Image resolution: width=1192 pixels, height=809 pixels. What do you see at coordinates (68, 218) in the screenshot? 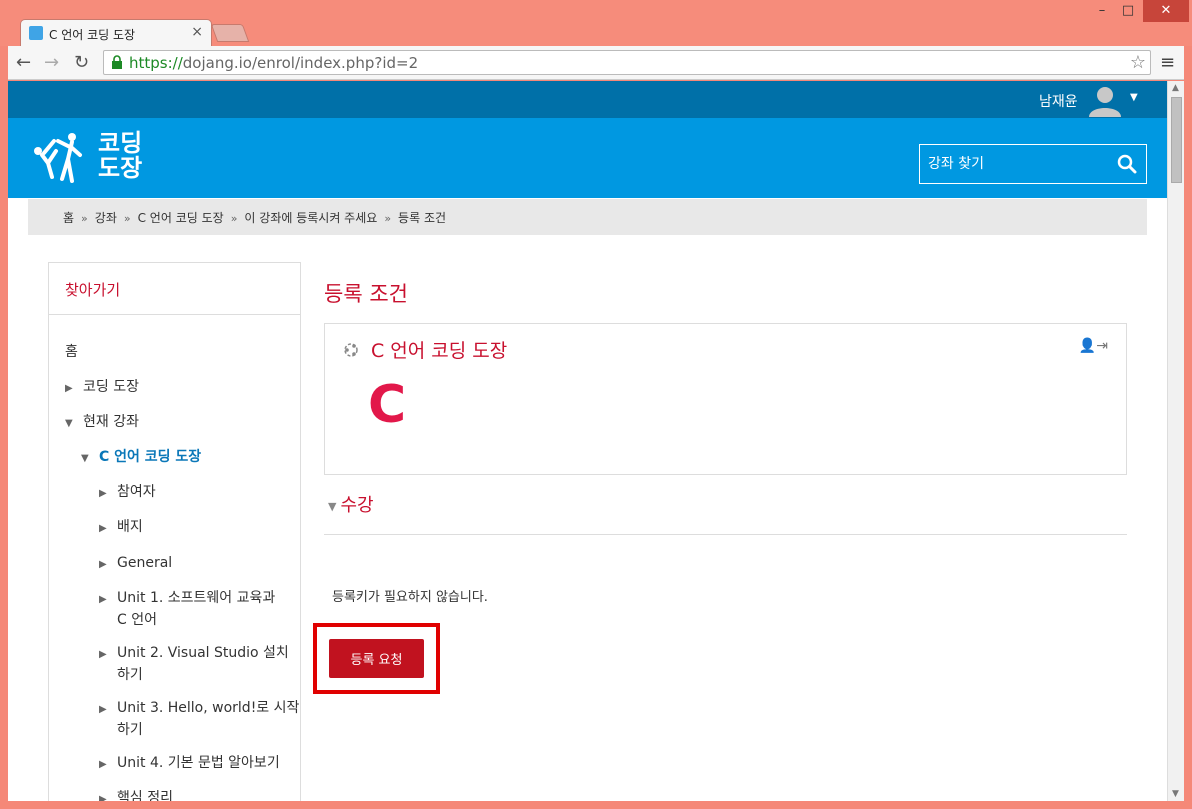
I see `breadcrumb-home: 홈` at bounding box center [68, 218].